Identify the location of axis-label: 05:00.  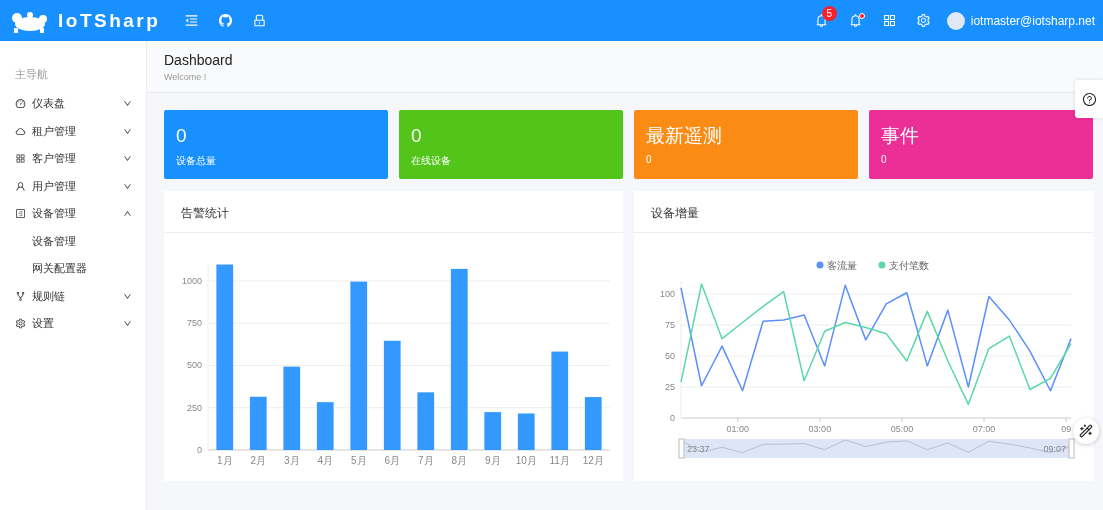
(902, 429).